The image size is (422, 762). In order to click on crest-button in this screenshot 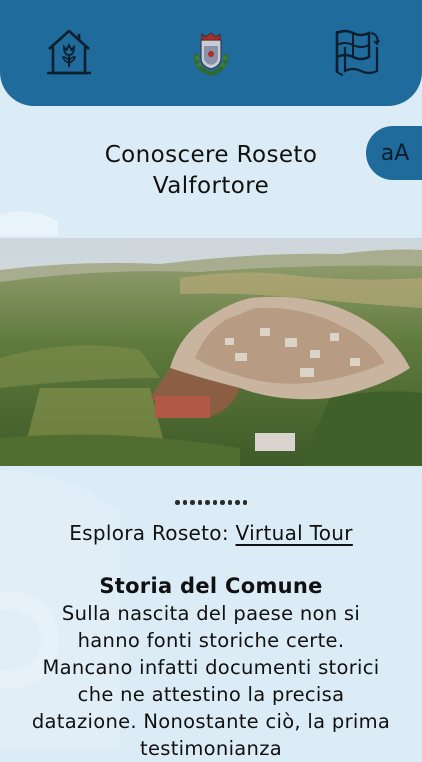, I will do `click(211, 52)`.